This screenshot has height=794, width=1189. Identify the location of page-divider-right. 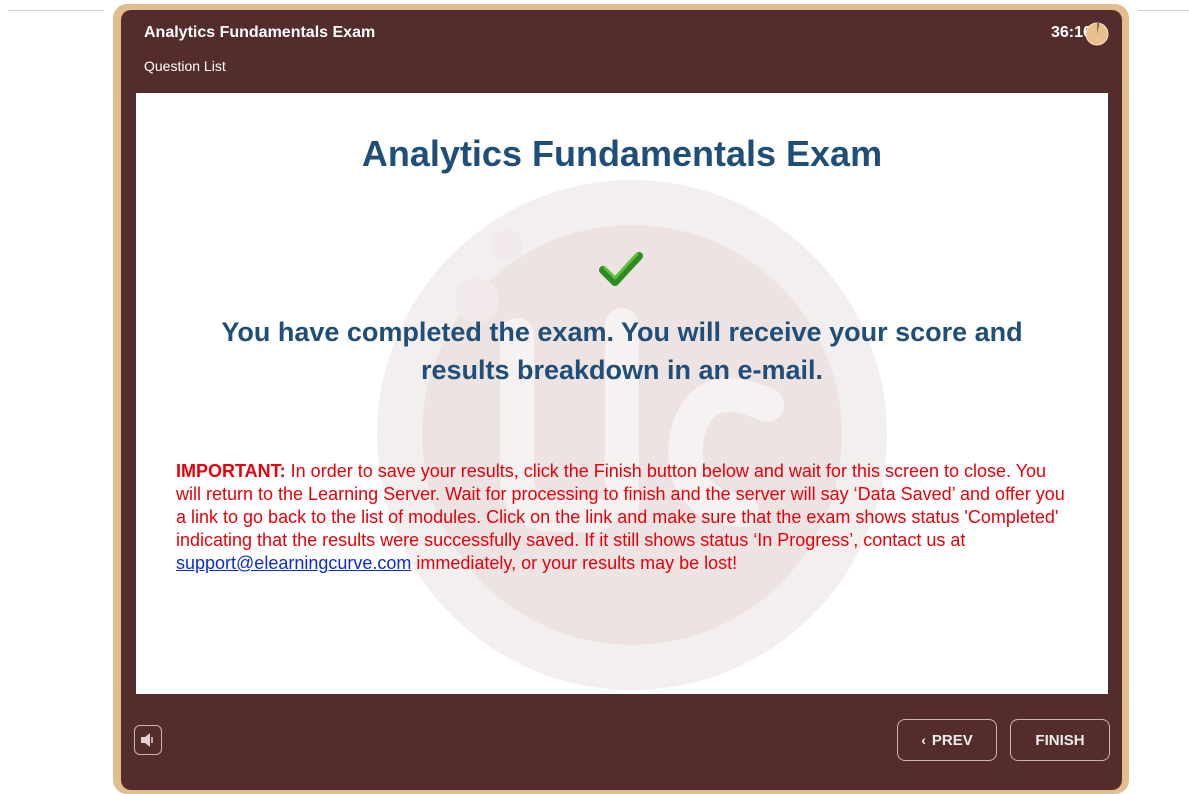
(1163, 10).